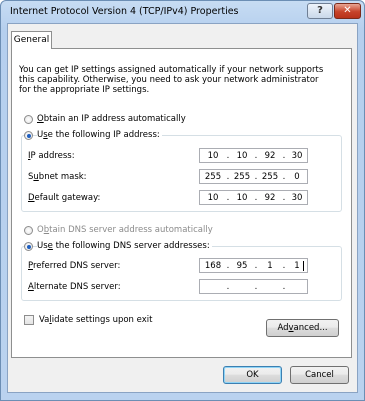 Image resolution: width=365 pixels, height=401 pixels. Describe the element at coordinates (74, 266) in the screenshot. I see `preferred-dns-label: Preferred DNS server:` at that location.